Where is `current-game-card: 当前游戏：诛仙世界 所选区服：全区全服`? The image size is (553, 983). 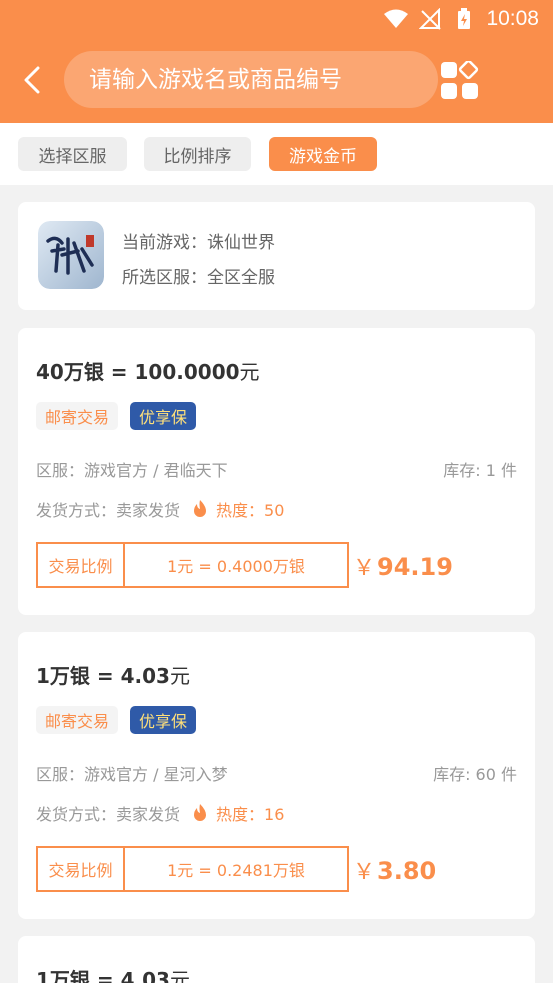
current-game-card: 当前游戏：诛仙世界 所选区服：全区全服 is located at coordinates (276, 256).